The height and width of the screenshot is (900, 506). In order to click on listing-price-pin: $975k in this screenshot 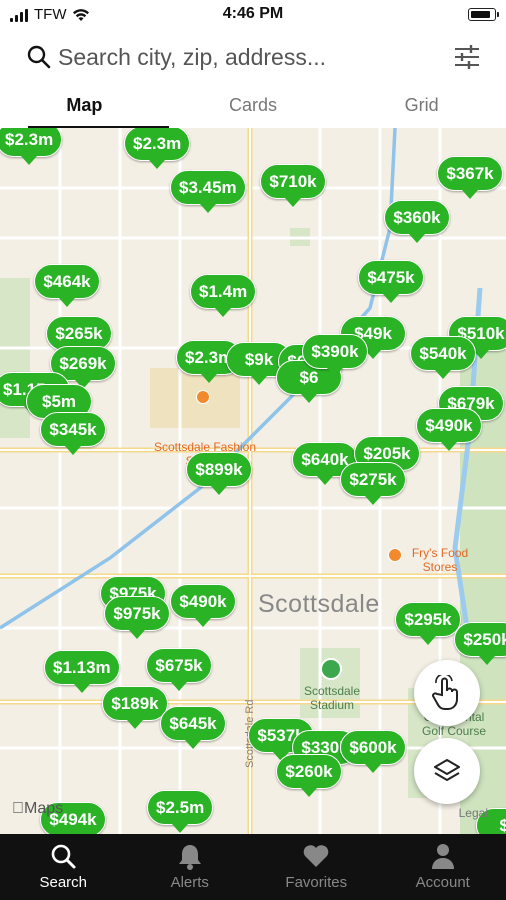, I will do `click(137, 617)`.